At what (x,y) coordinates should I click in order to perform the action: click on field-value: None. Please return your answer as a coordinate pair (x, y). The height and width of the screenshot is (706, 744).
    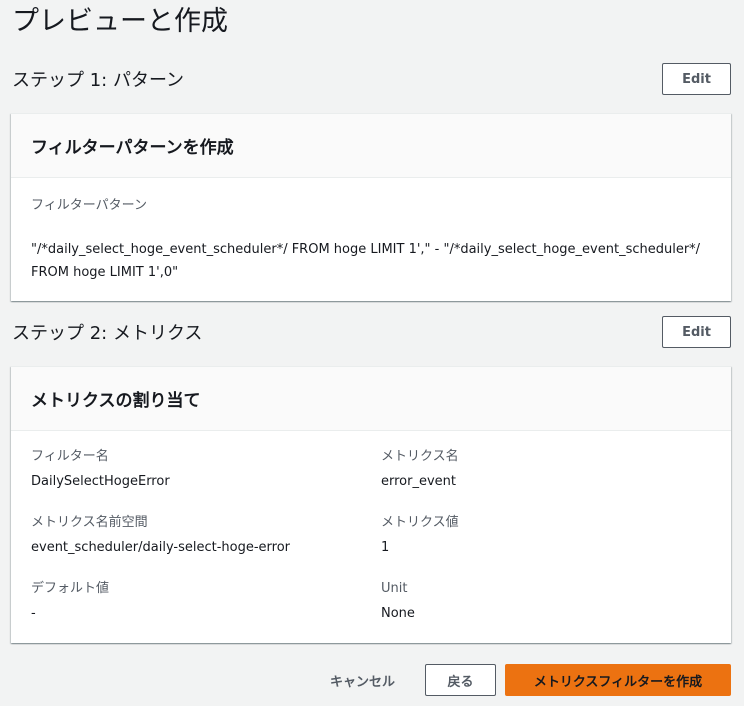
    Looking at the image, I should click on (398, 613).